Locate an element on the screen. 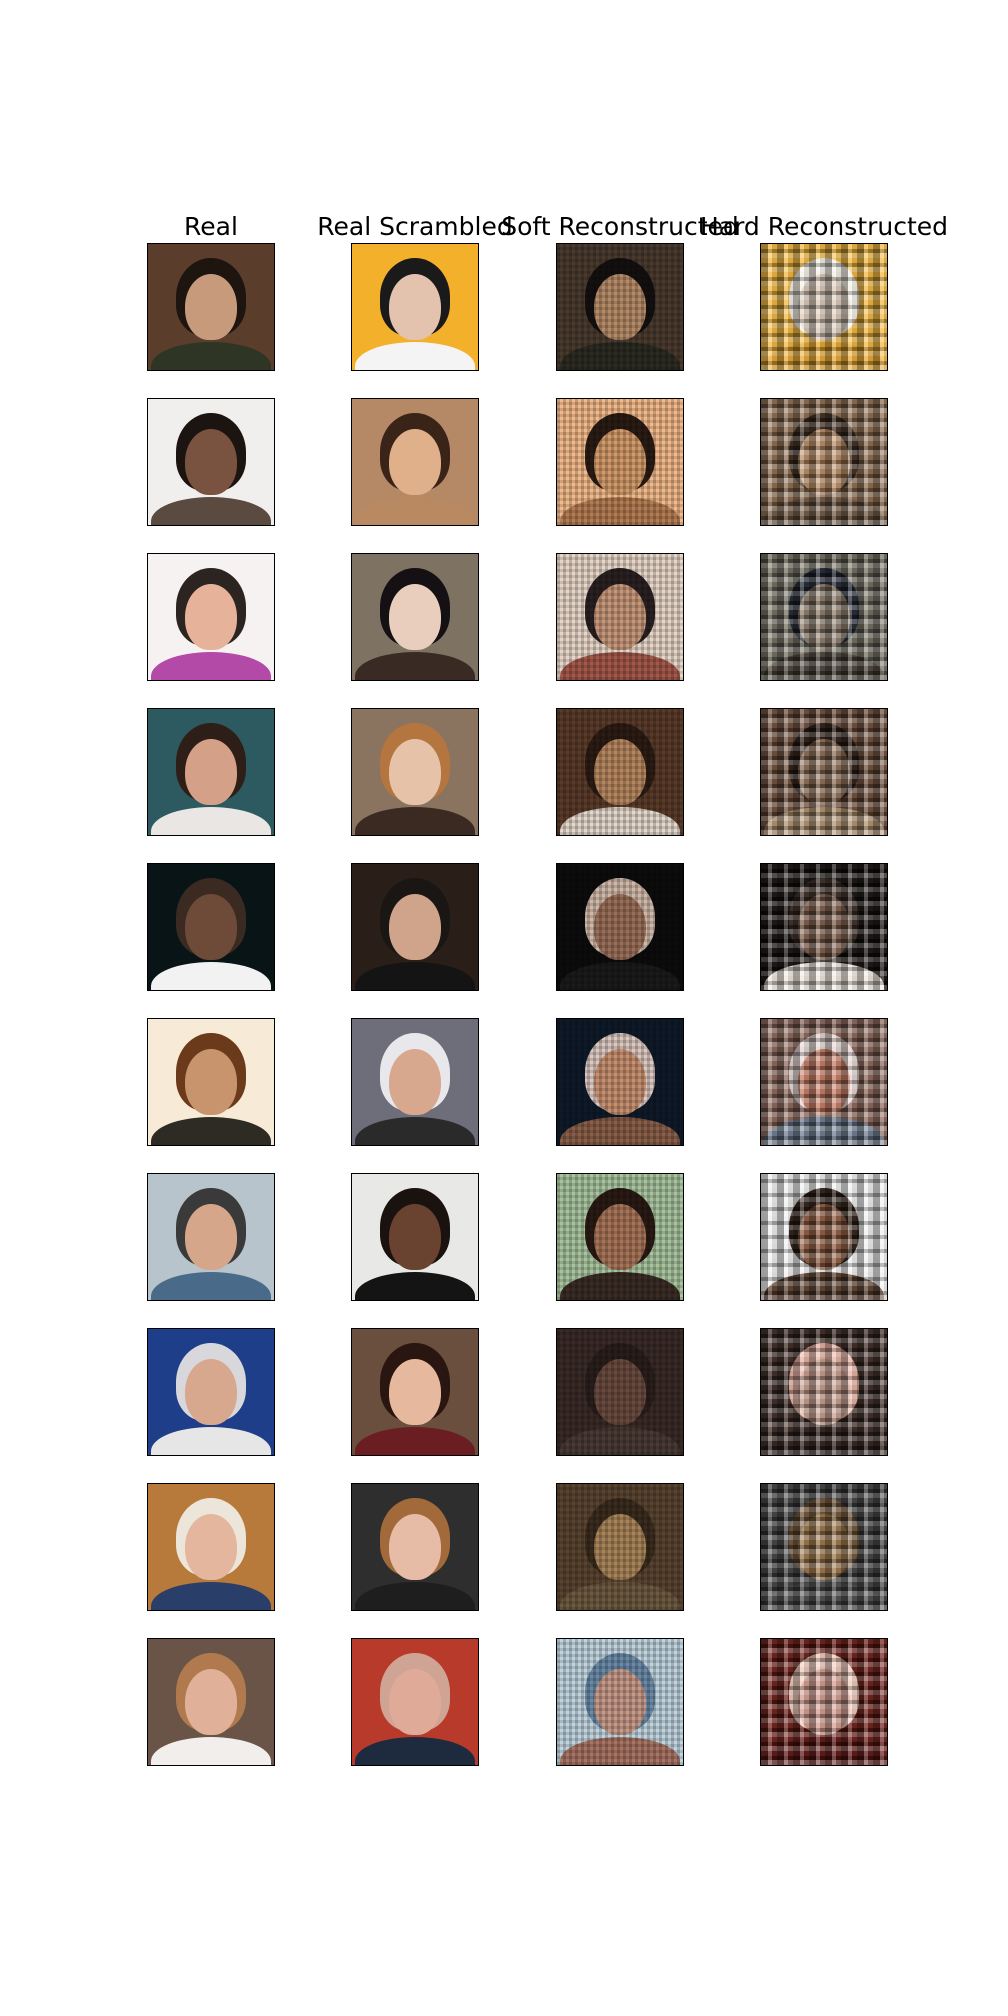 The height and width of the screenshot is (2016, 1008). column-title-real: Real is located at coordinates (211, 226).